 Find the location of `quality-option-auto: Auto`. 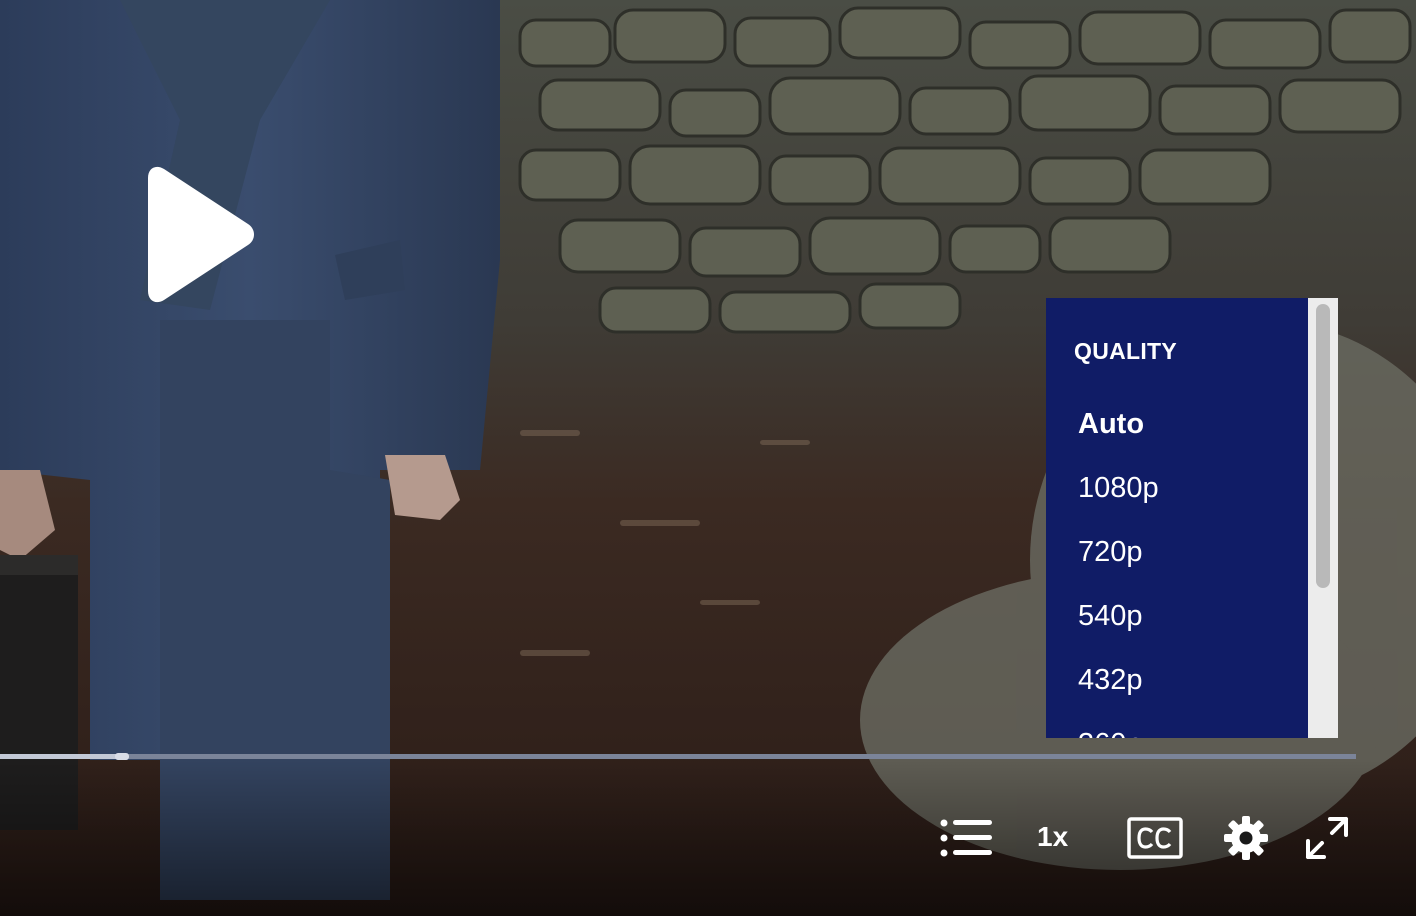

quality-option-auto: Auto is located at coordinates (1118, 434).